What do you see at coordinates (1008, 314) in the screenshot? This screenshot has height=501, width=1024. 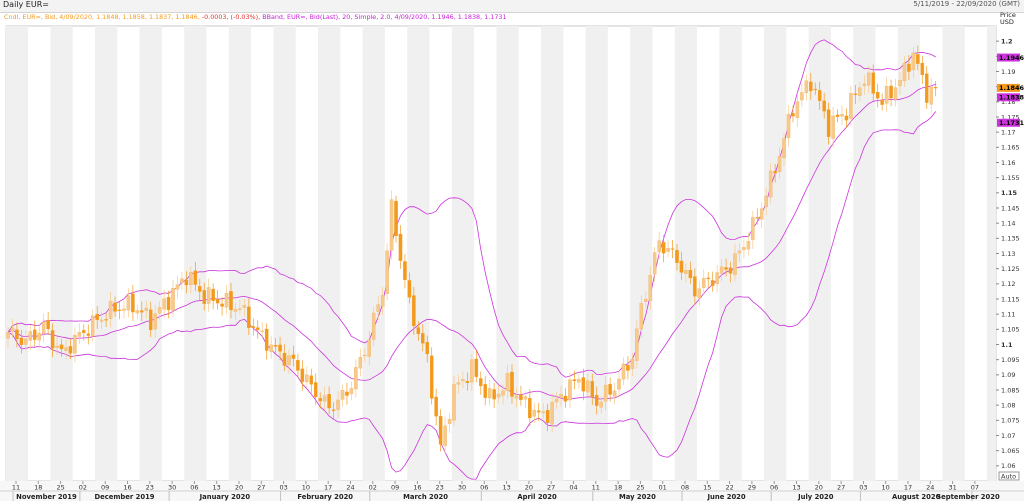 I see `y-tick-label: 1.11` at bounding box center [1008, 314].